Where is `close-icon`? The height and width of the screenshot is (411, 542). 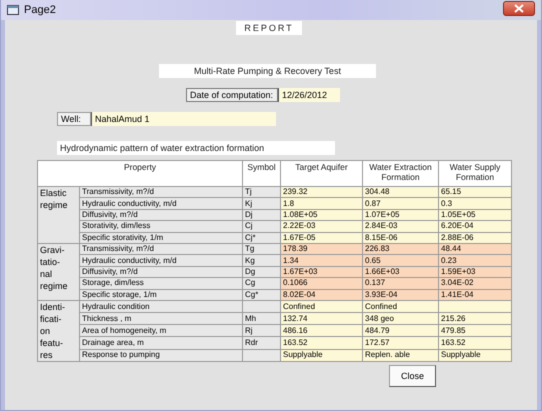
close-icon is located at coordinates (519, 8).